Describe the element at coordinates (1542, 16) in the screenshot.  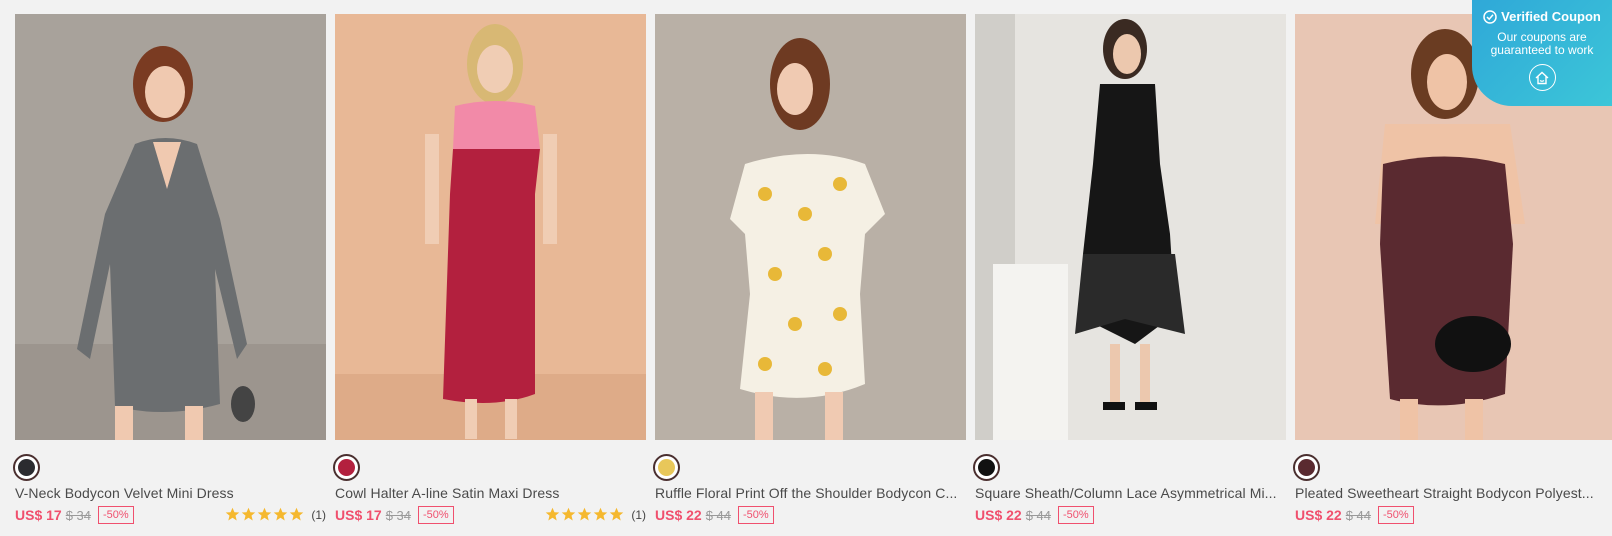
I see `coupon-title: Verified Coupon` at that location.